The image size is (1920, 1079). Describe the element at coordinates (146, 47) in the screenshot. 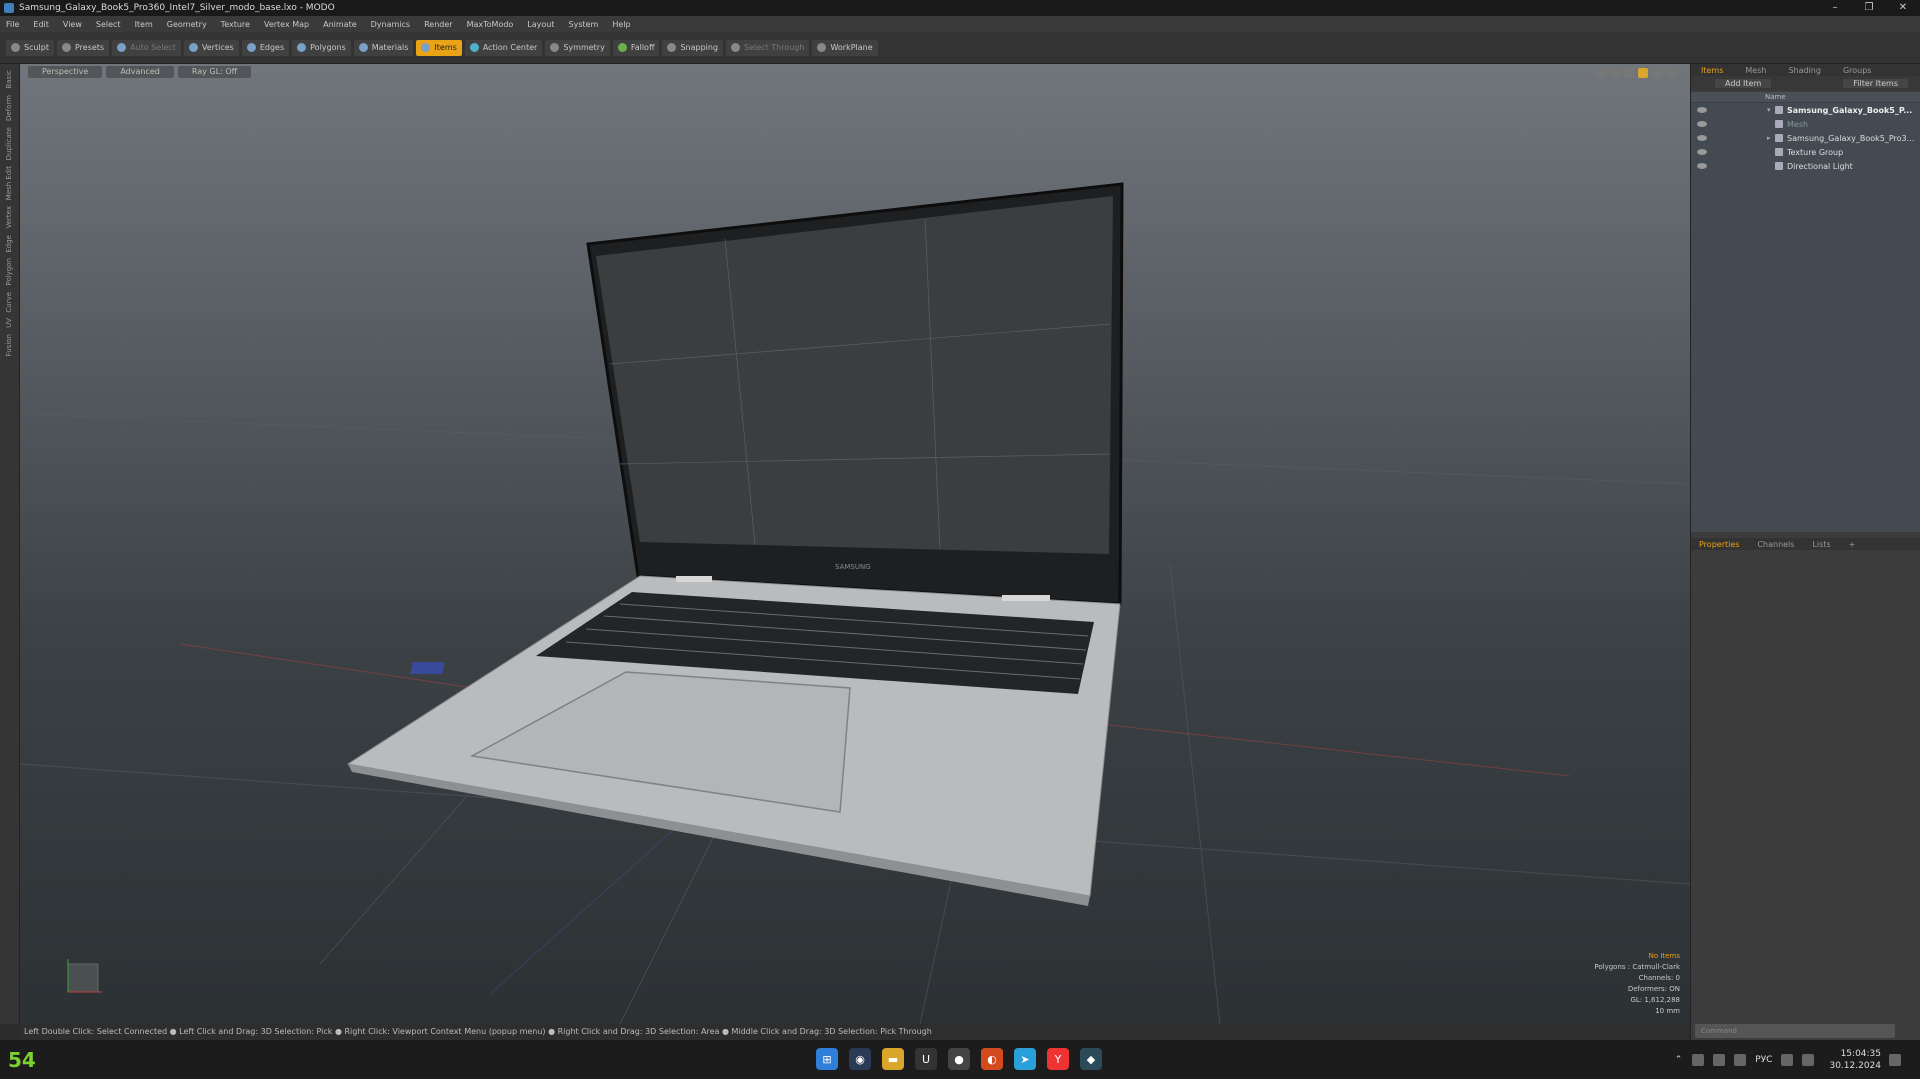

I see `auto-select-button: Auto Select` at that location.